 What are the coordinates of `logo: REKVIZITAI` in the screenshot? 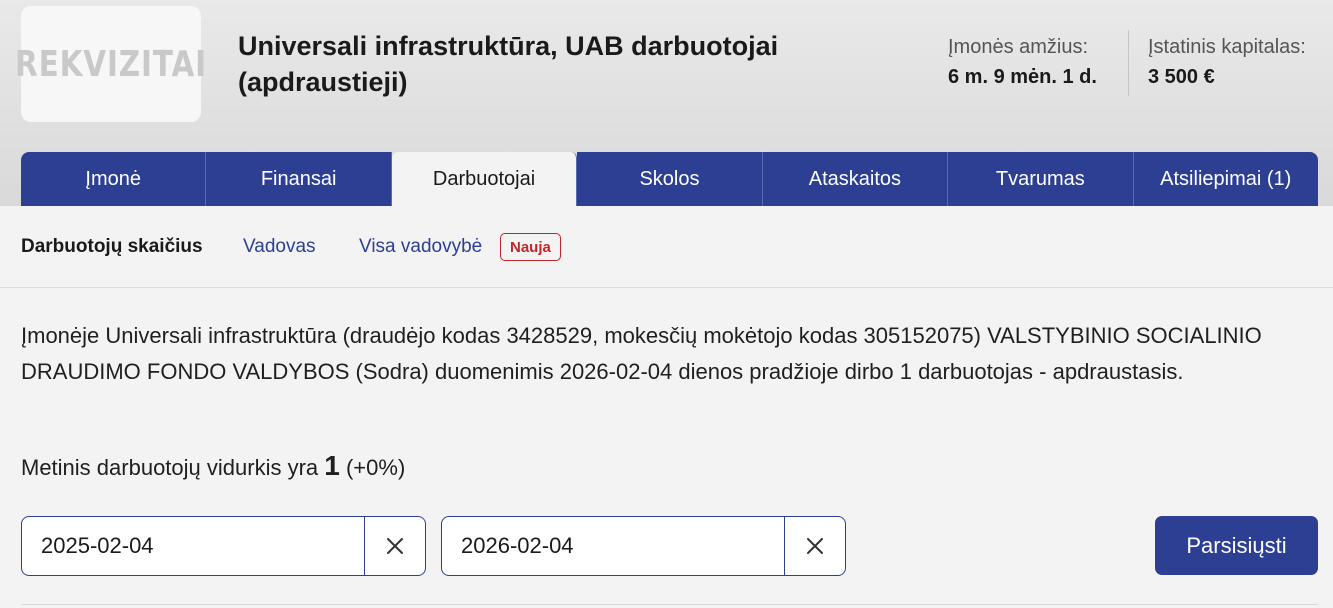 It's located at (110, 64).